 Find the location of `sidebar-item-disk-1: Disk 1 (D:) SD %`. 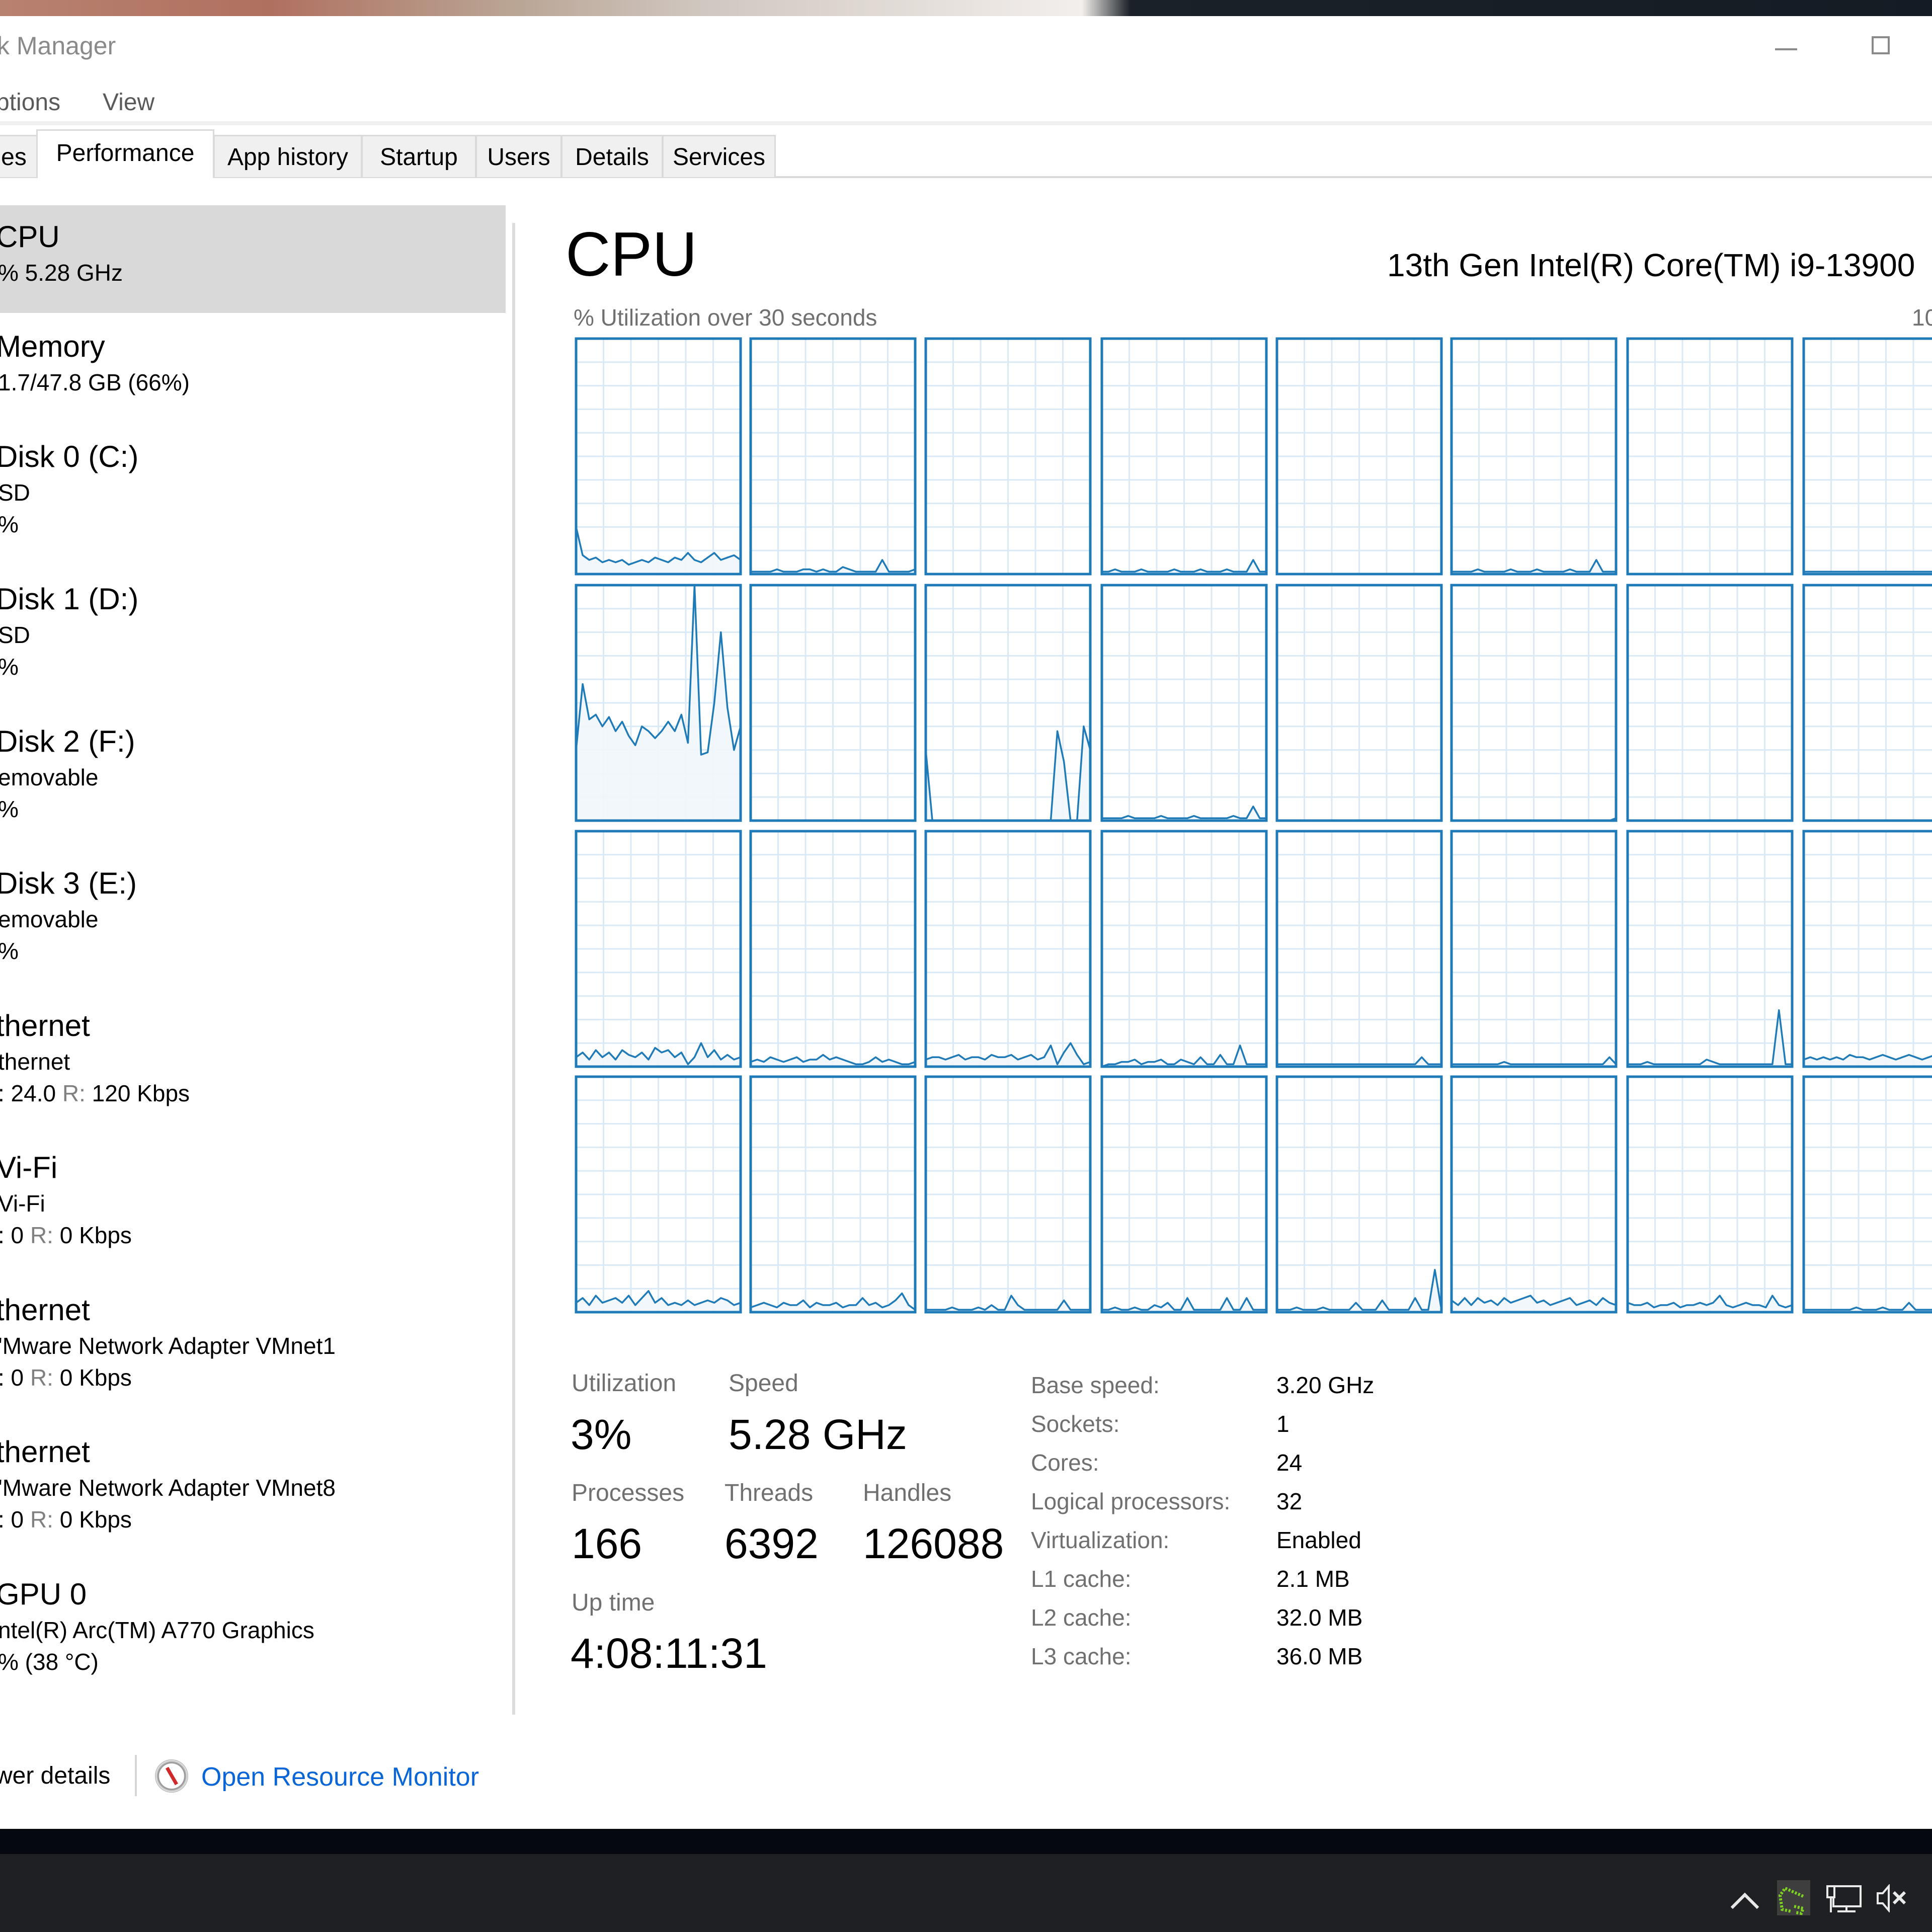

sidebar-item-disk-1: Disk 1 (D:) SD % is located at coordinates (253, 624).